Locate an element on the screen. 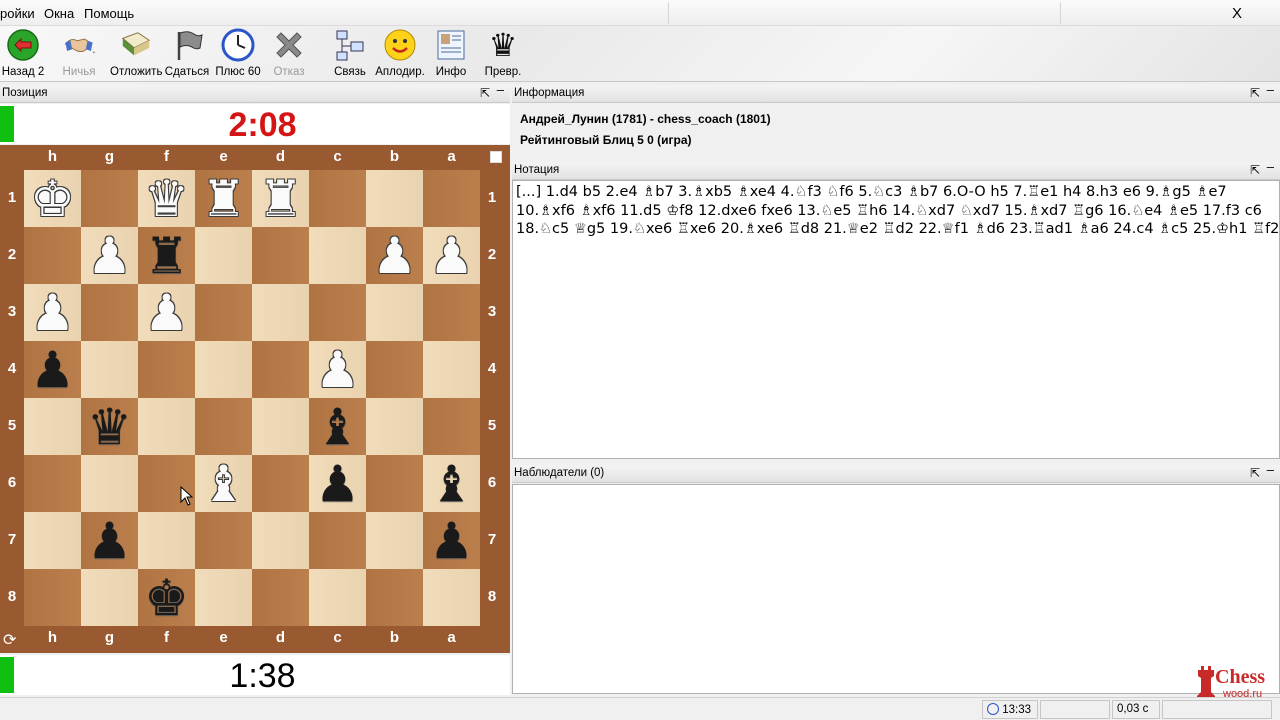  white-queen-f1: ♛ is located at coordinates (166, 198).